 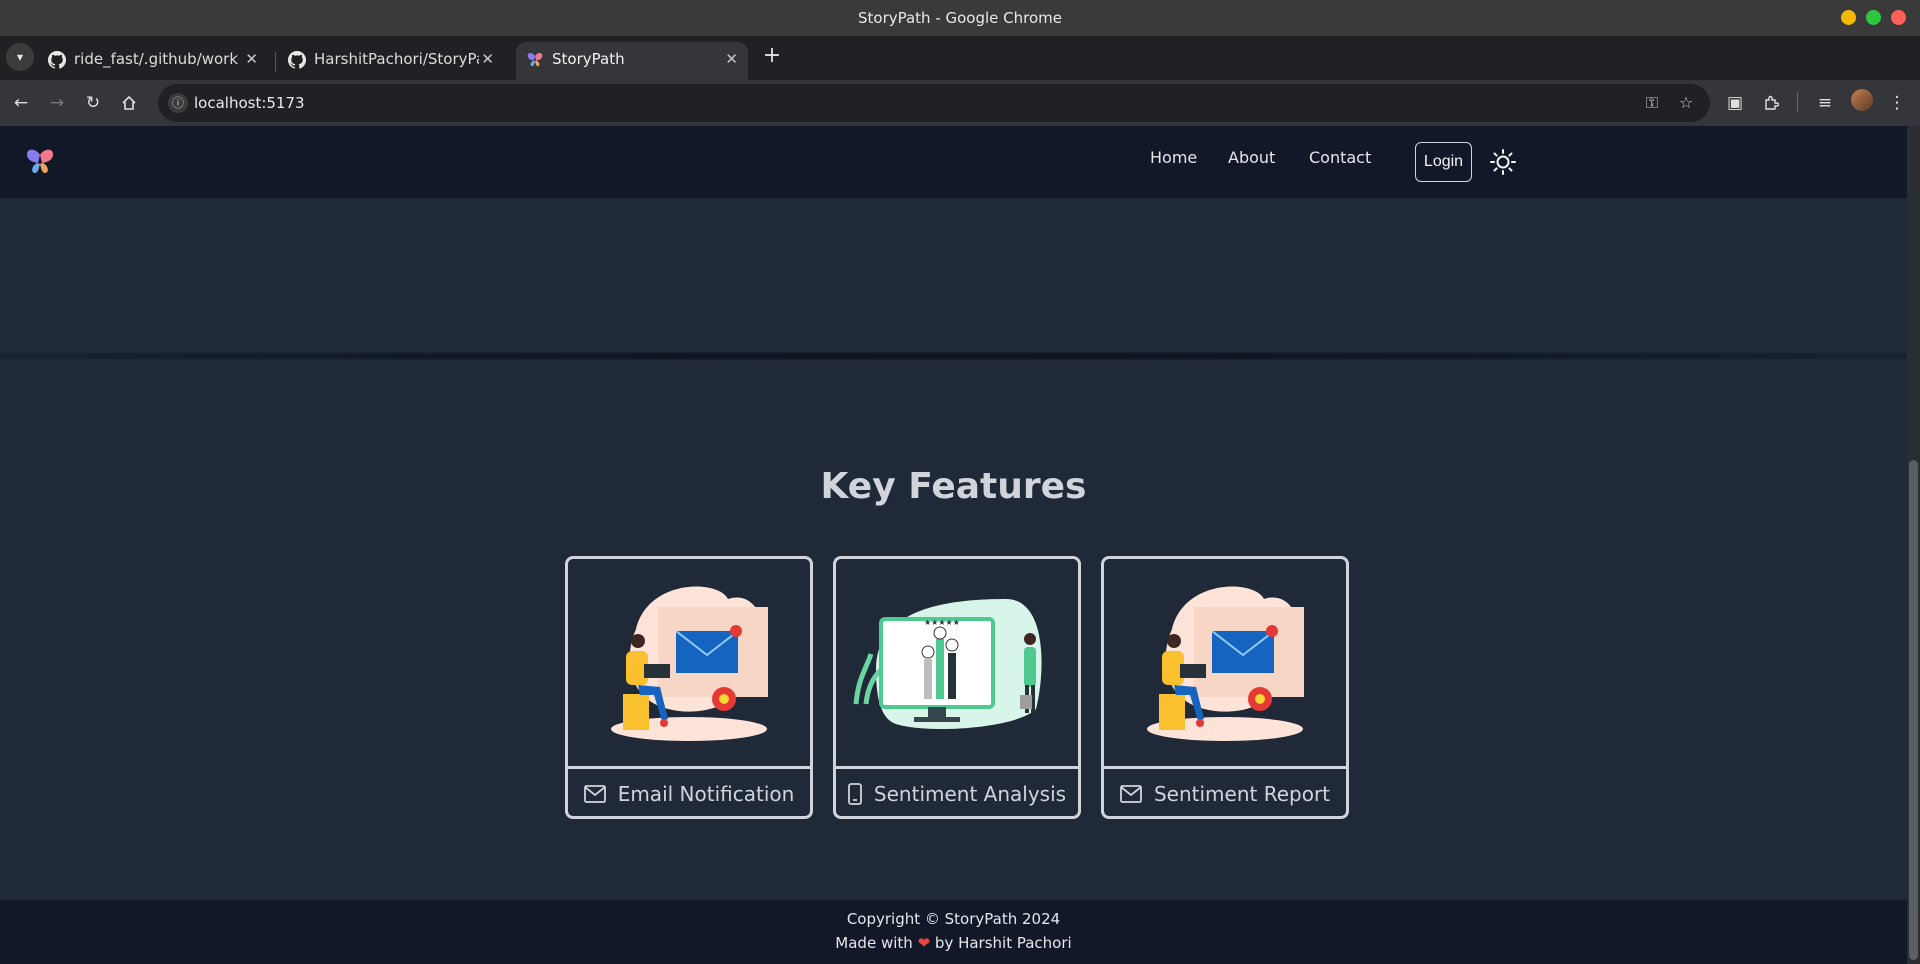 What do you see at coordinates (275, 62) in the screenshot?
I see `tab-separator` at bounding box center [275, 62].